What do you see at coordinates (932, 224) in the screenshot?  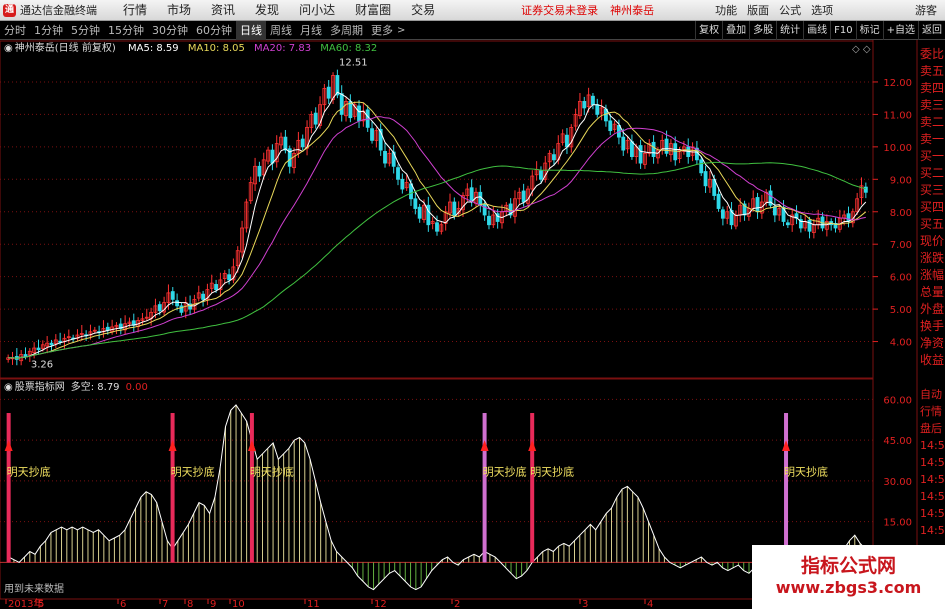 I see `panel-field-label: 买五` at bounding box center [932, 224].